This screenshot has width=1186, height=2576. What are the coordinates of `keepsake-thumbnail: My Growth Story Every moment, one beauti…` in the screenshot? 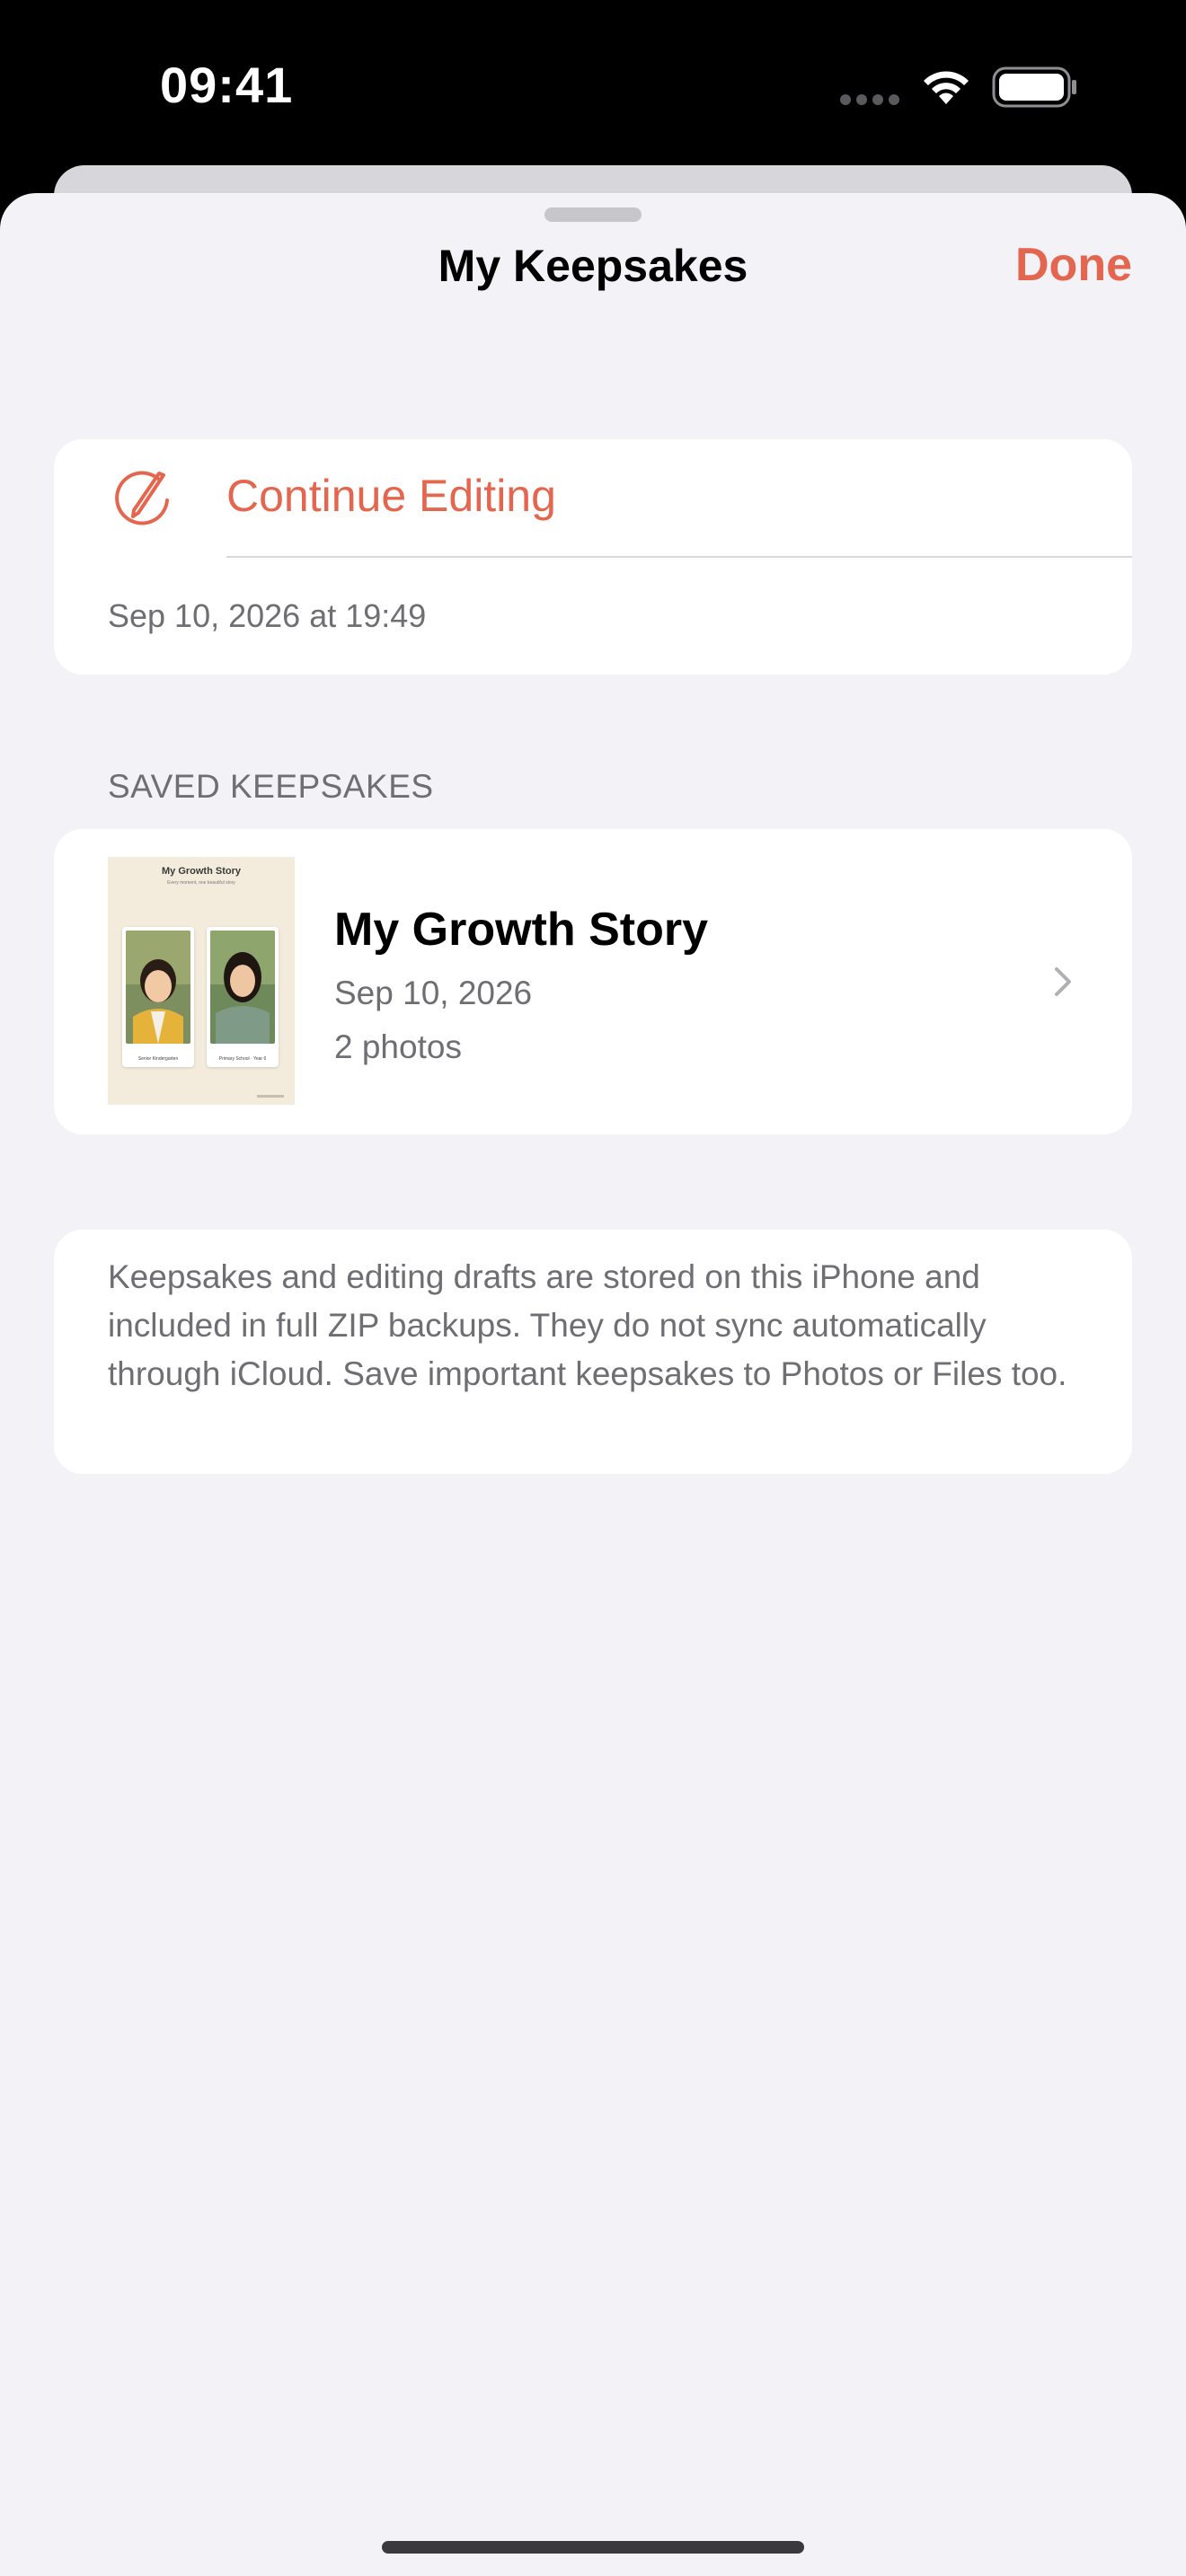 It's located at (201, 981).